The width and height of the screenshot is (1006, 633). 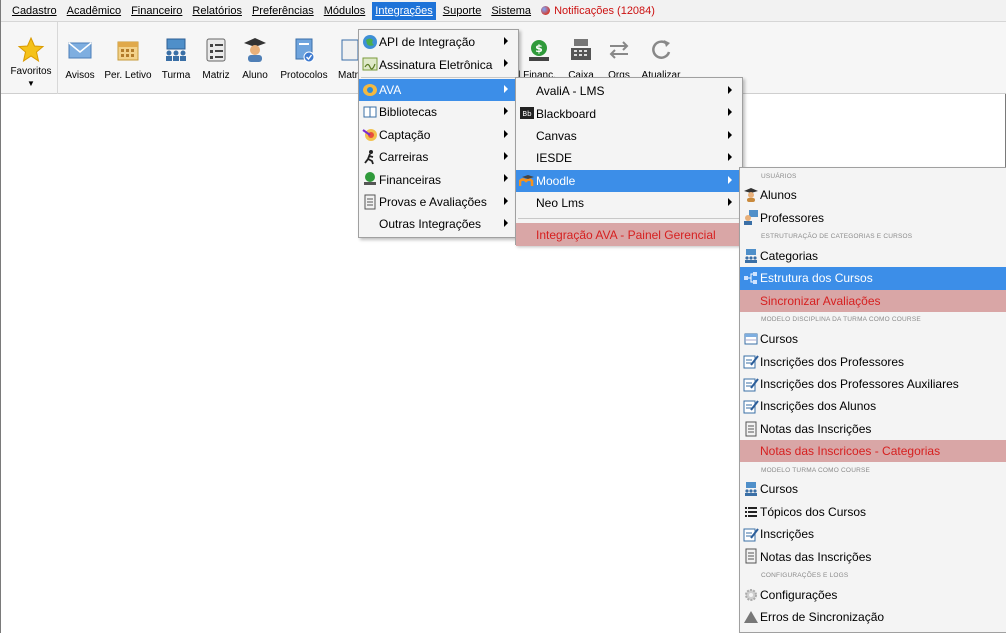 I want to click on professores-label: Professores, so click(x=792, y=217).